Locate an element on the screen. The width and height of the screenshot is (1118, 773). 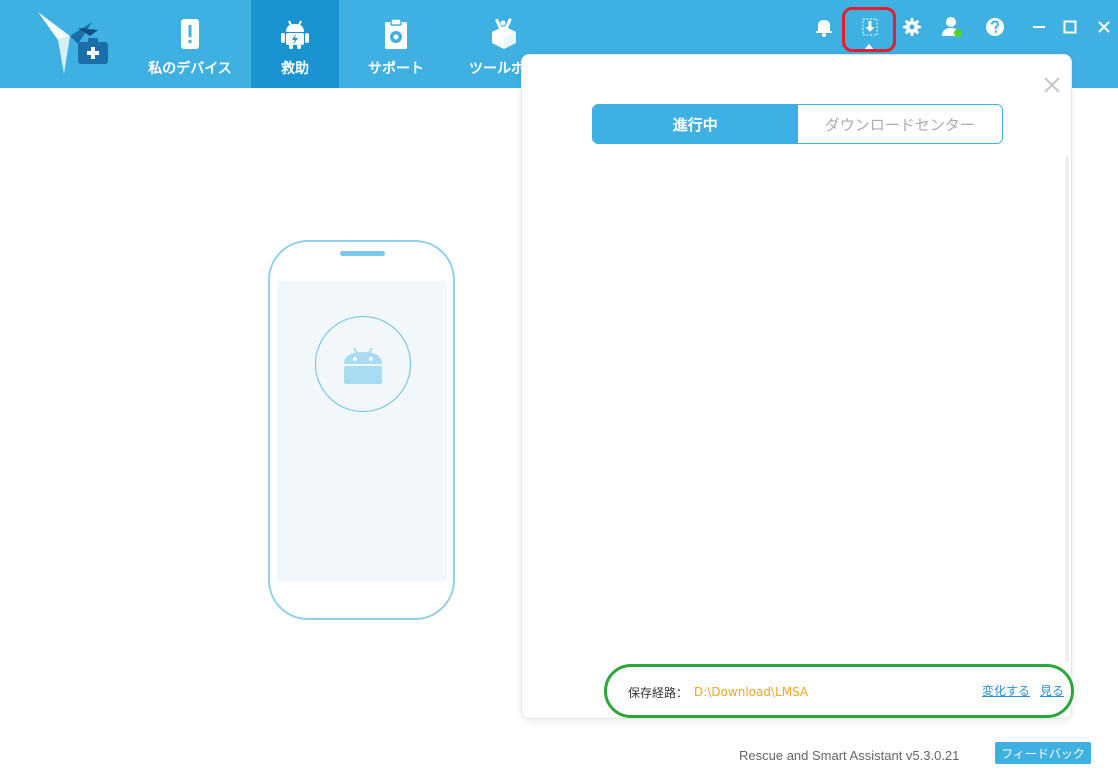
minimize-icon is located at coordinates (1039, 27).